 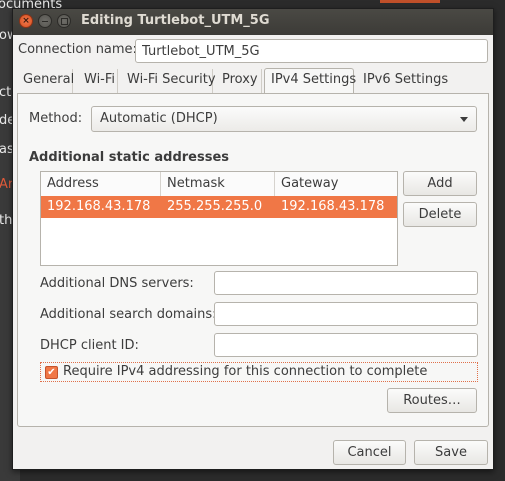 What do you see at coordinates (175, 20) in the screenshot?
I see `window-title: Editing Turtlebot_UTM_5G` at bounding box center [175, 20].